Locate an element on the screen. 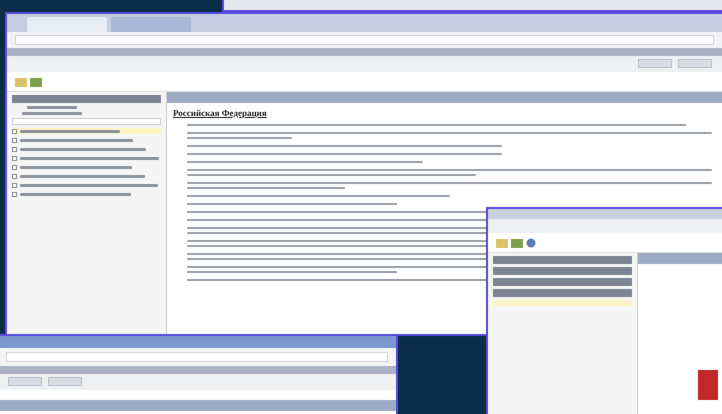 This screenshot has height=414, width=722. dropdown-field is located at coordinates (86, 121).